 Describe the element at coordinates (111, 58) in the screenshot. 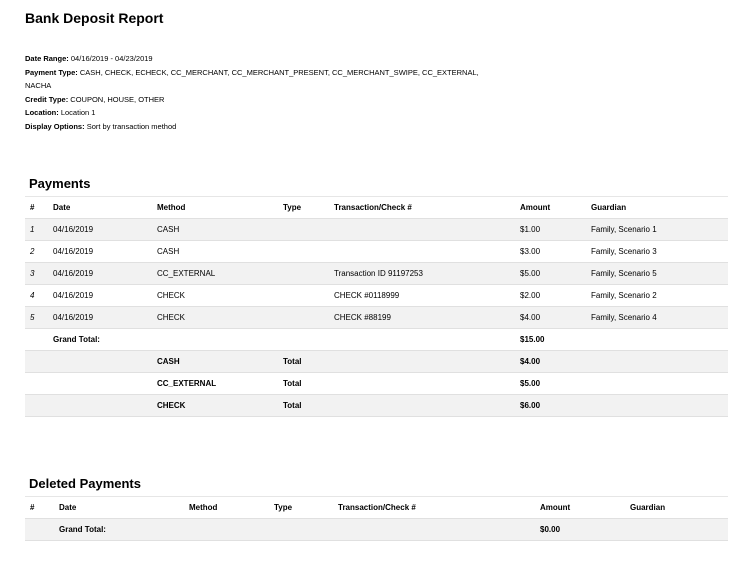

I see `filter-value: 04/16/2019 - 04/23/2019` at that location.